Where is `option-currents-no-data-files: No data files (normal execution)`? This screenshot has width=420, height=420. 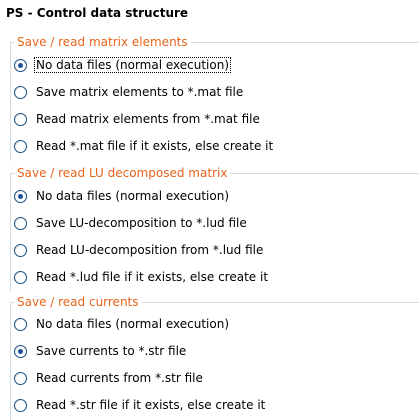 option-currents-no-data-files: No data files (normal execution) is located at coordinates (122, 324).